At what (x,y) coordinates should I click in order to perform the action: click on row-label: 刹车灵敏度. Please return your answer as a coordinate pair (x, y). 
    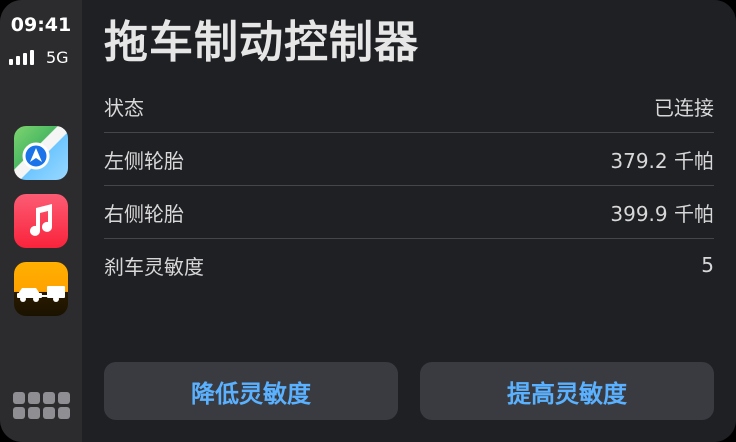
    Looking at the image, I should click on (154, 266).